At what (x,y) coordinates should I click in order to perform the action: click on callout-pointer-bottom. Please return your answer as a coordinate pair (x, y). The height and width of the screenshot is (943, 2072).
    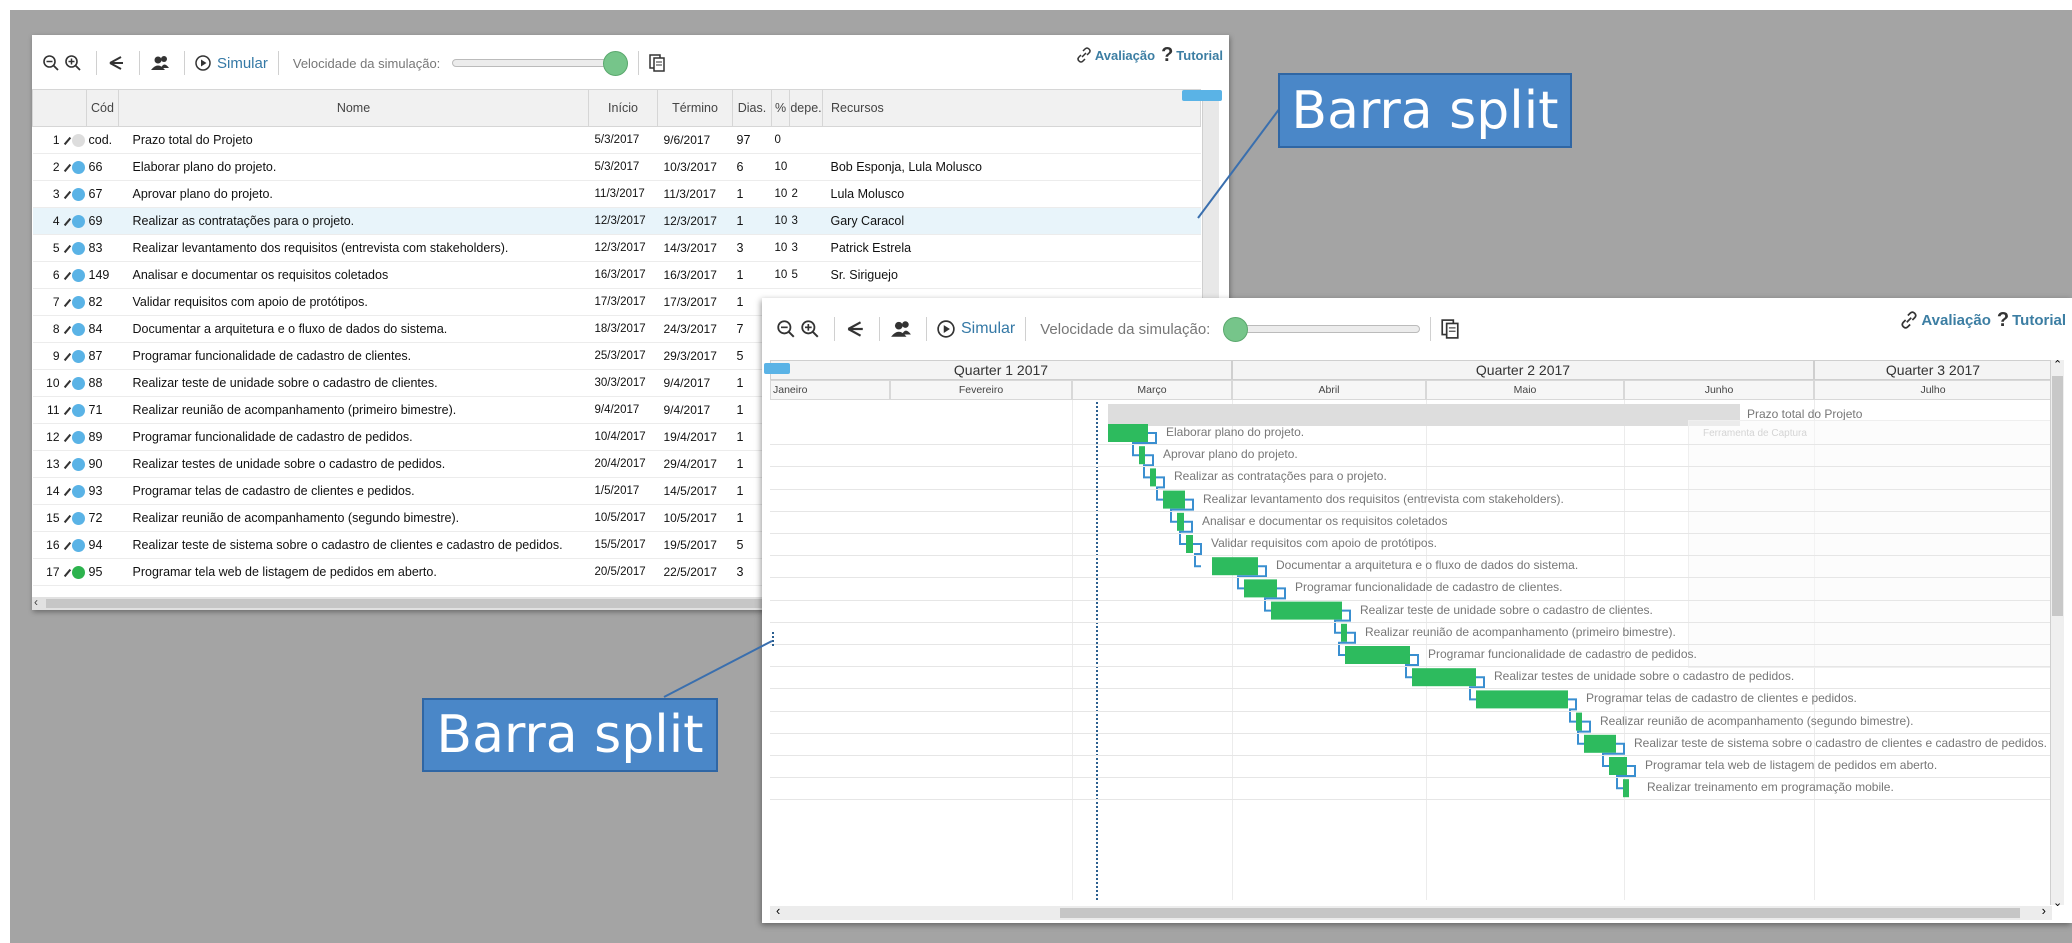
    Looking at the image, I should click on (718, 669).